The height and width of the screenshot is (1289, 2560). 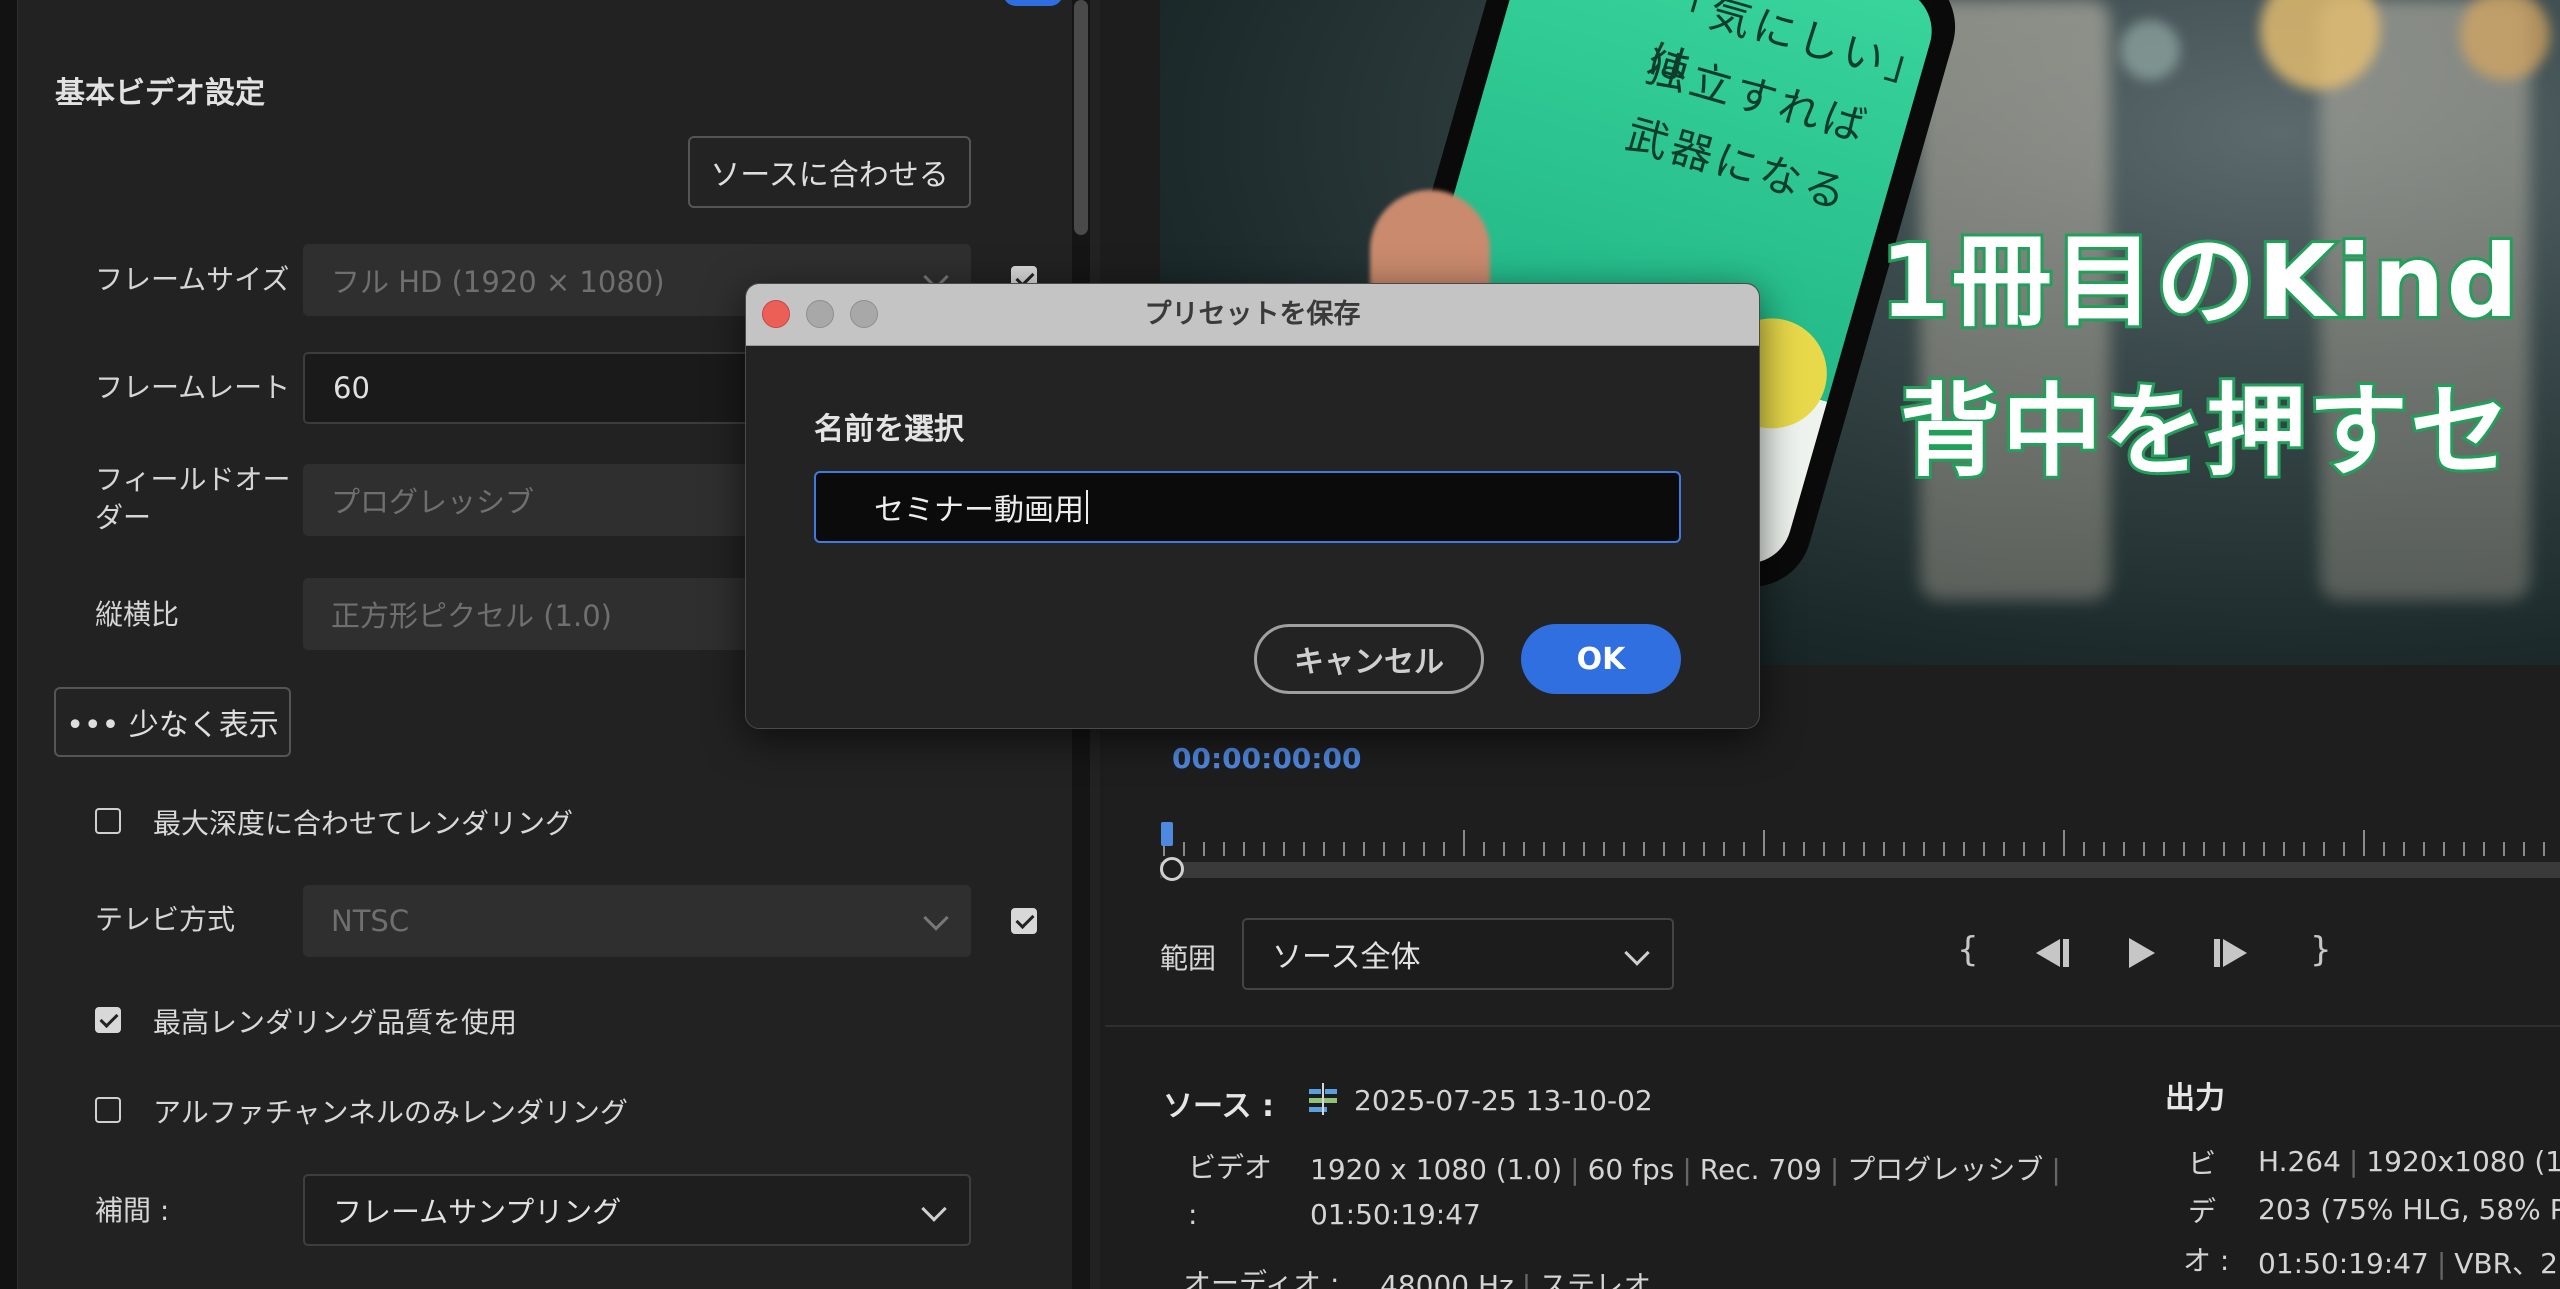 I want to click on output-row3-label: オ :, so click(x=2206, y=1260).